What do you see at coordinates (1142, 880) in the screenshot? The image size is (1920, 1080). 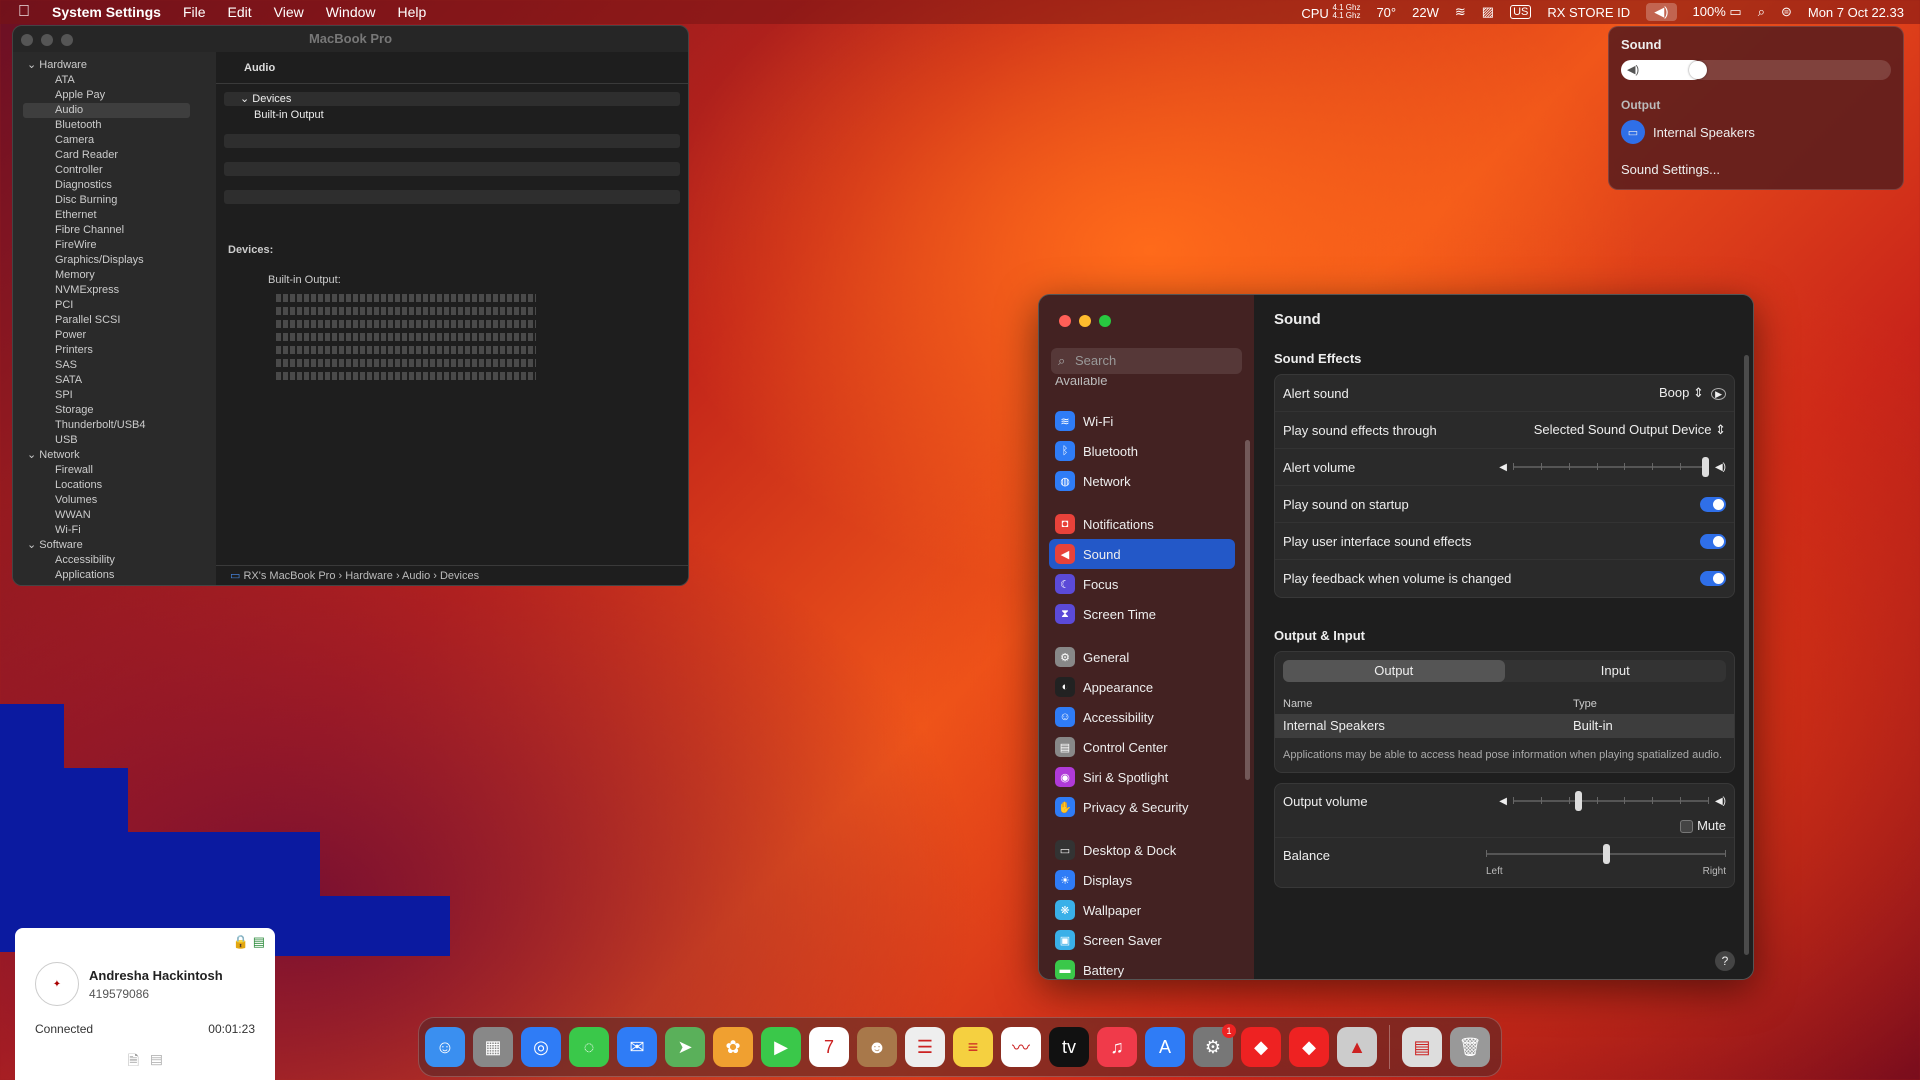 I see `sidebar-item-displays: ☀ Displays` at bounding box center [1142, 880].